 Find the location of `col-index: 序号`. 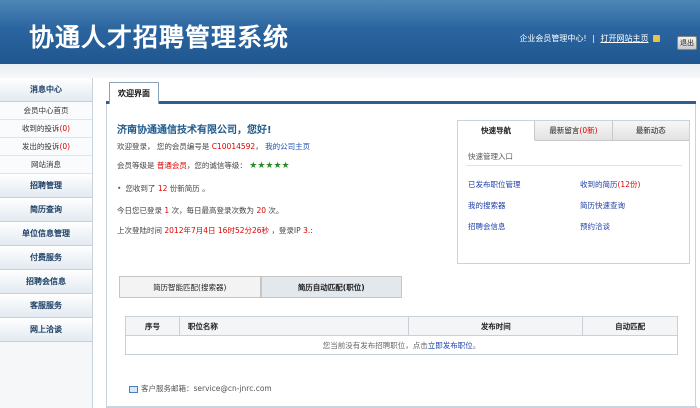

col-index: 序号 is located at coordinates (152, 326).